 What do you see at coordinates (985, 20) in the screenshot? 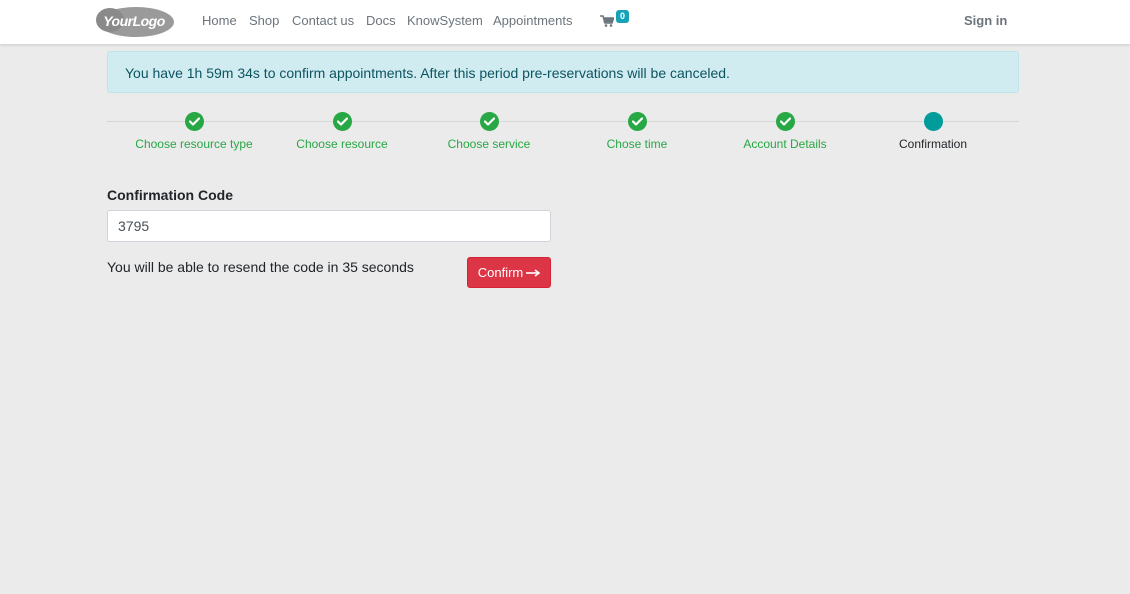
I see `sign-in-link: Sign in` at bounding box center [985, 20].